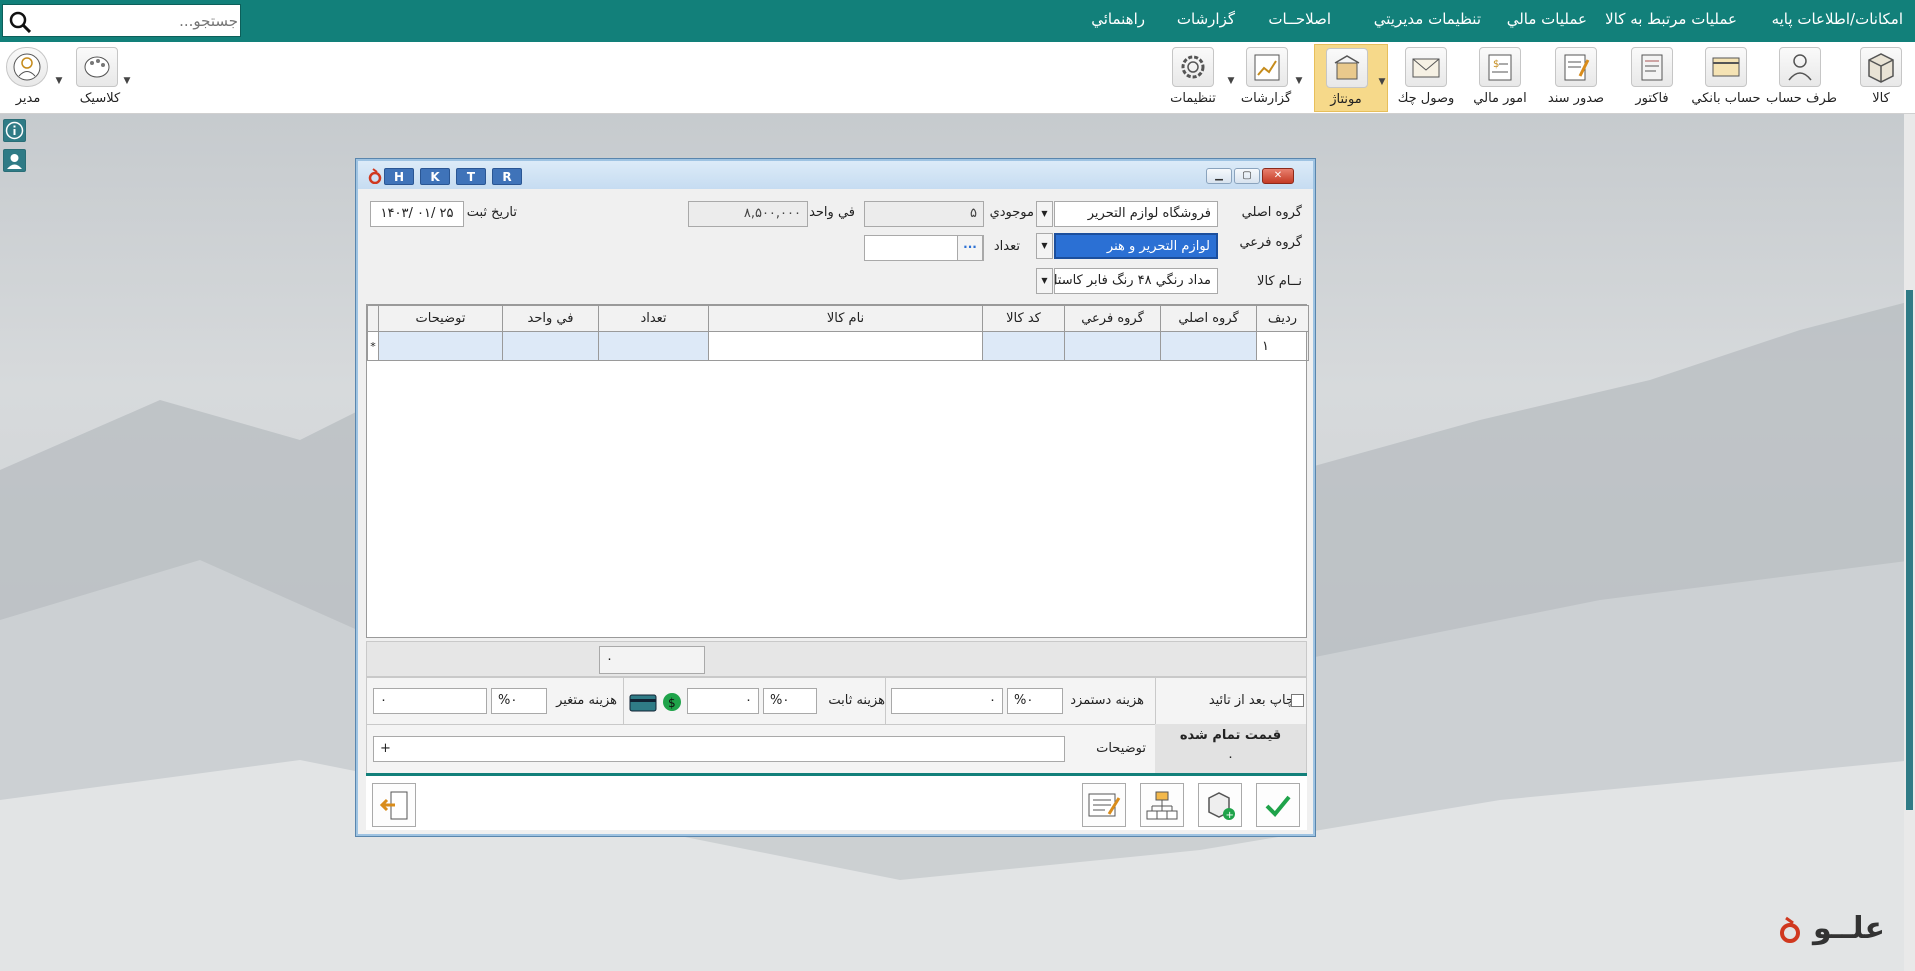 This screenshot has height=971, width=1915. Describe the element at coordinates (1011, 212) in the screenshot. I see `stock-label: موجودي` at that location.